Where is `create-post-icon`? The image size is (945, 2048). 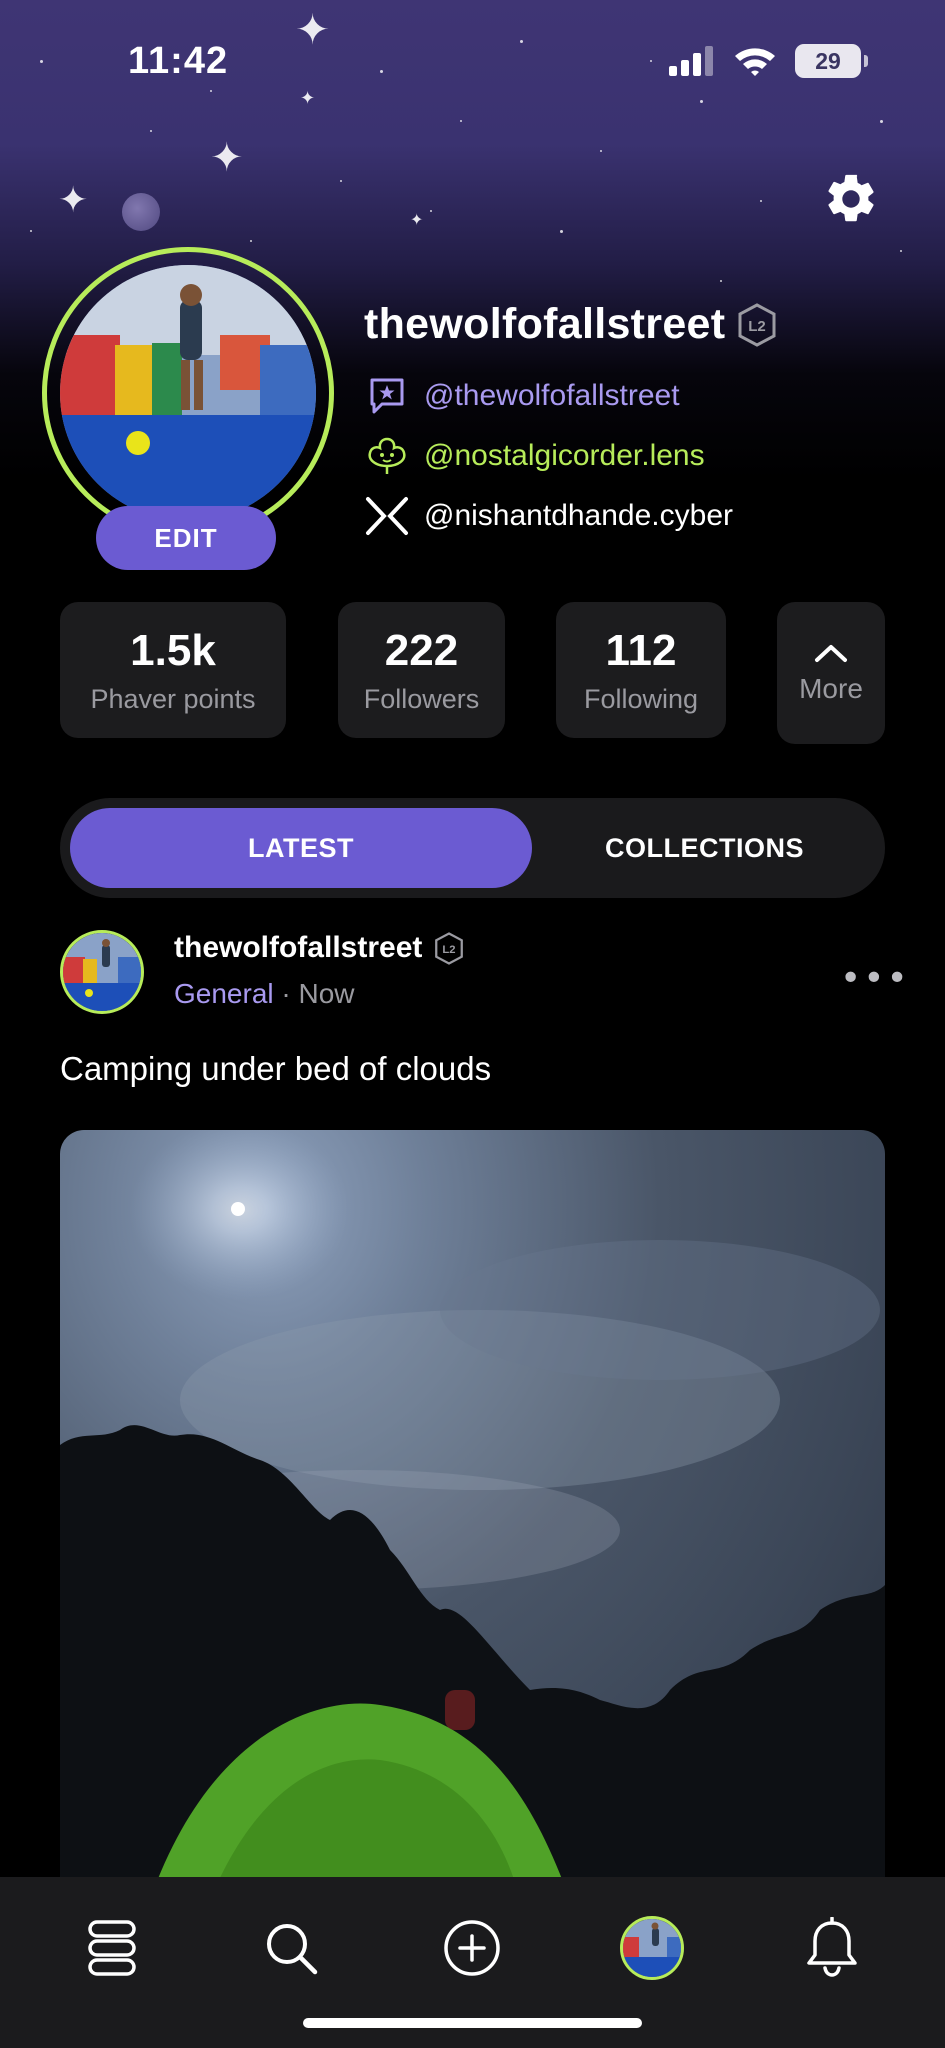
create-post-icon is located at coordinates (472, 1948).